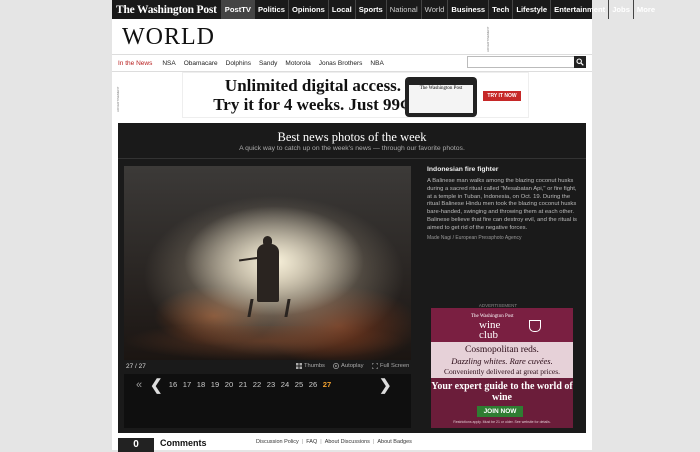 The width and height of the screenshot is (700, 452). Describe the element at coordinates (269, 308) in the screenshot. I see `photo-figure-legs` at that location.